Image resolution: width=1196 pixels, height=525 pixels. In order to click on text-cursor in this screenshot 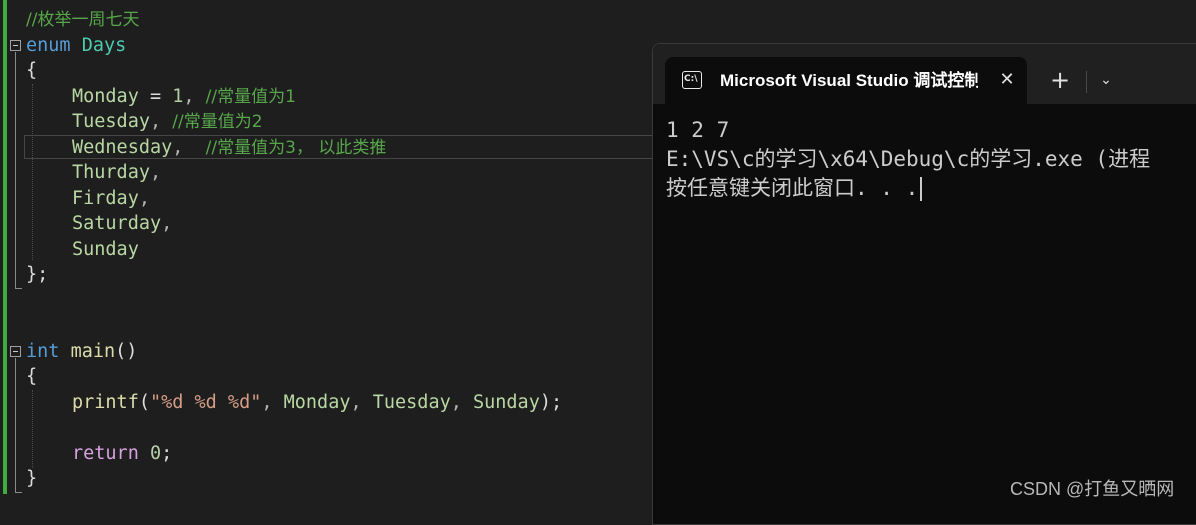, I will do `click(921, 189)`.